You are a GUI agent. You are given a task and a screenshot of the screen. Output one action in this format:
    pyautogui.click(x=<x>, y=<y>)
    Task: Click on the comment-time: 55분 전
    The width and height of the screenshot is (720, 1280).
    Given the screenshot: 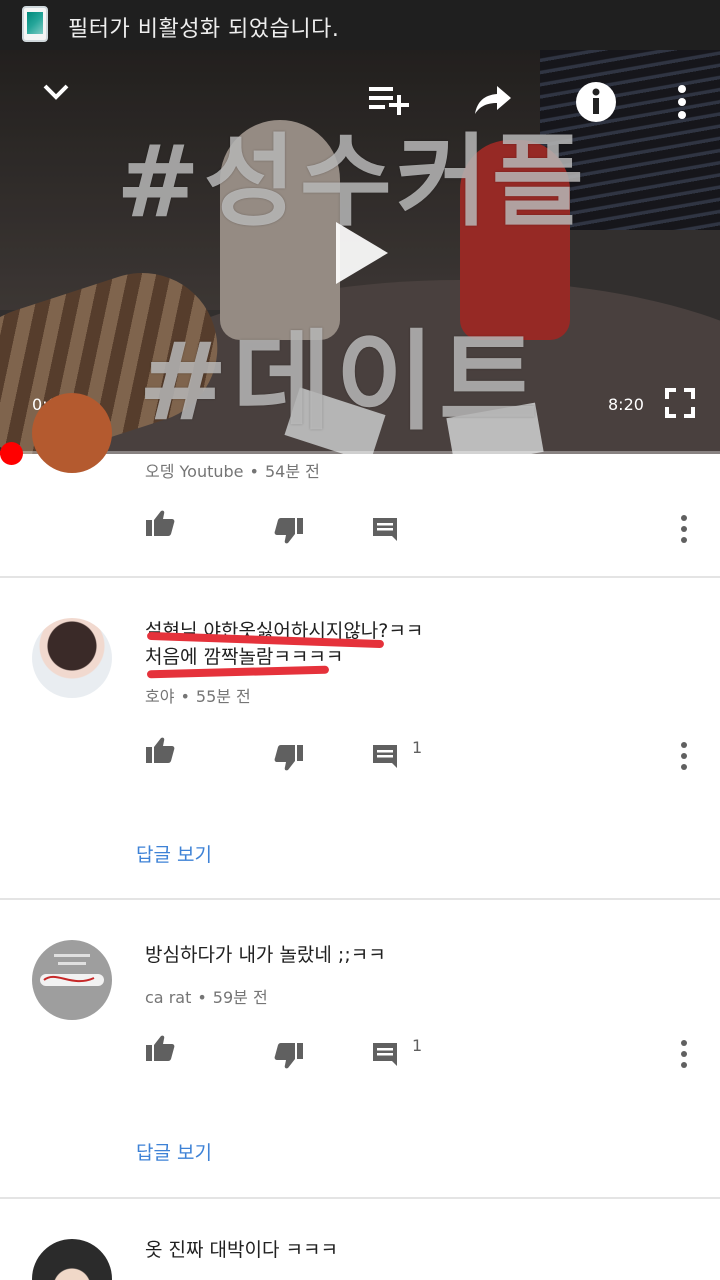 What is the action you would take?
    pyautogui.click(x=223, y=696)
    